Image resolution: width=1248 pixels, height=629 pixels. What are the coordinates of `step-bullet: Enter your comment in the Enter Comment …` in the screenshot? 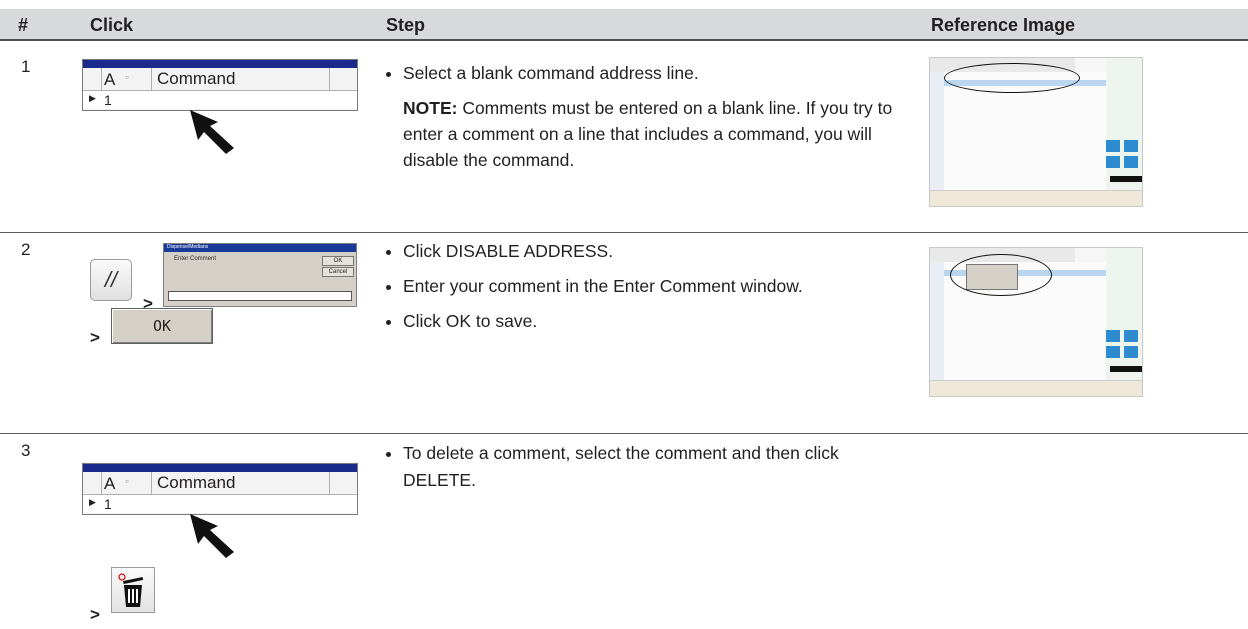 It's located at (653, 286).